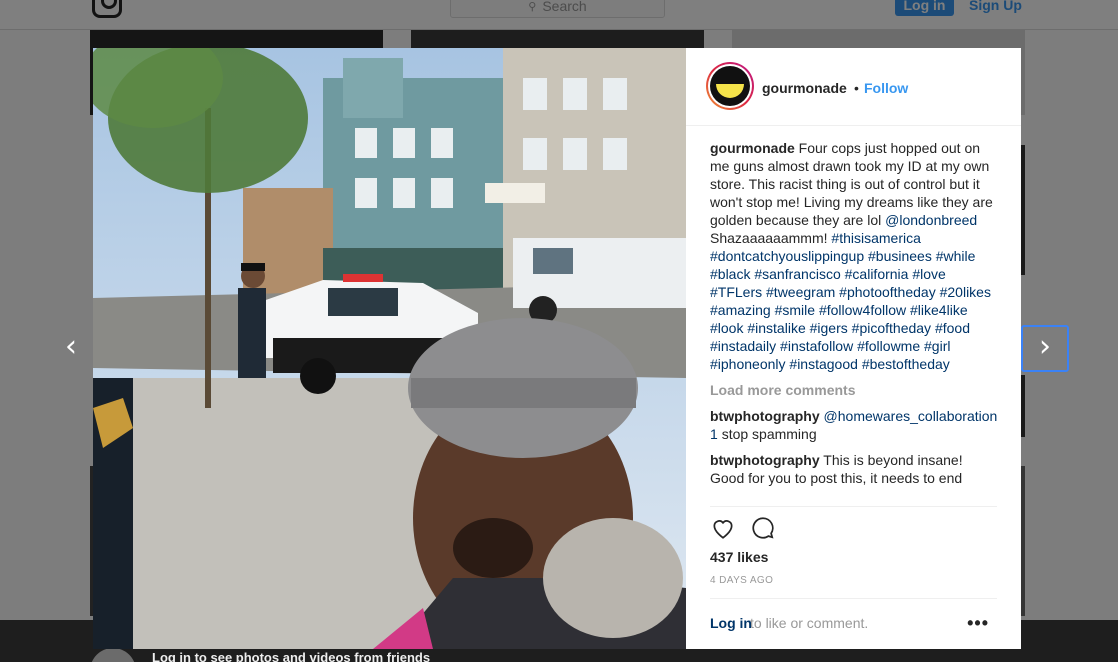 The height and width of the screenshot is (662, 1118). What do you see at coordinates (931, 220) in the screenshot?
I see `caption-mention: @londonbreed` at bounding box center [931, 220].